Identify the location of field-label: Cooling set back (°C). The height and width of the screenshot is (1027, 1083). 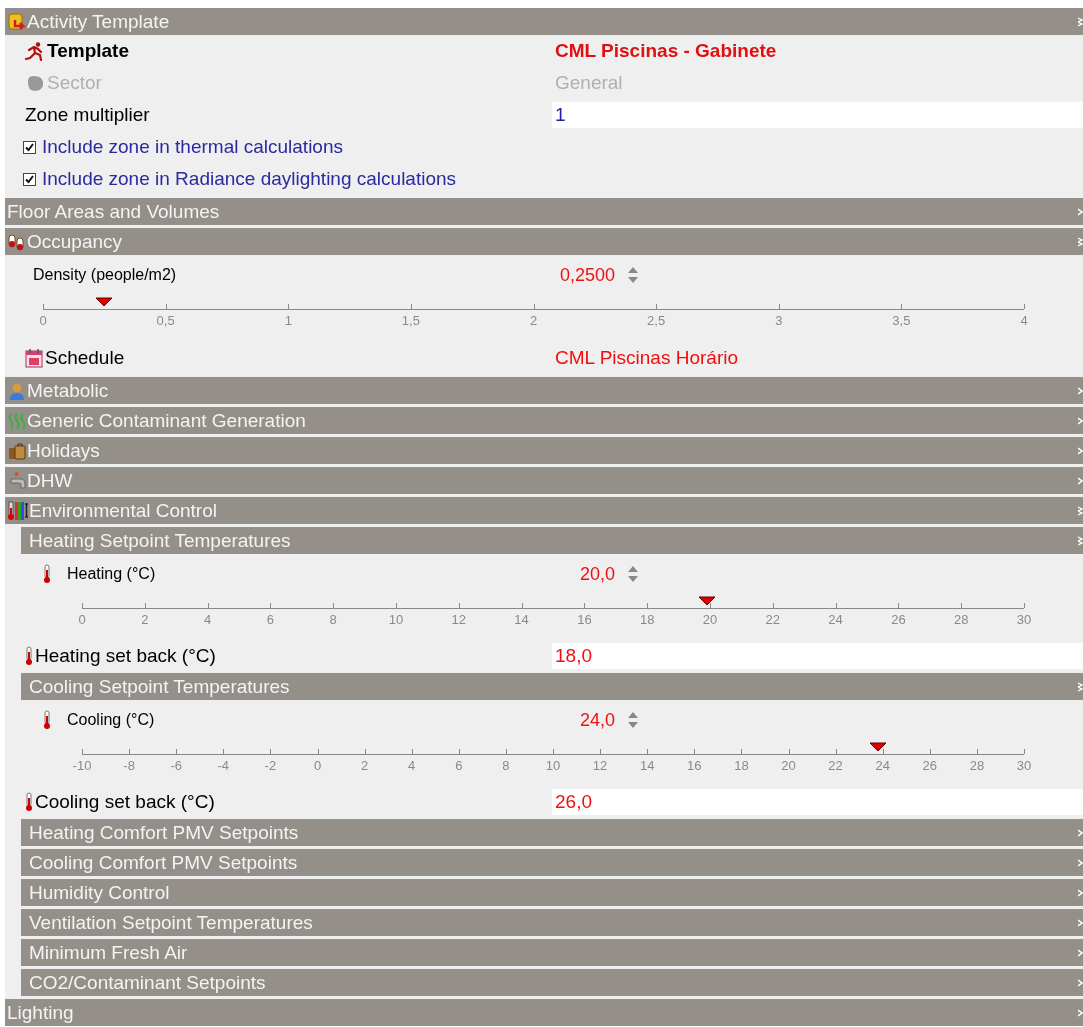
(125, 801).